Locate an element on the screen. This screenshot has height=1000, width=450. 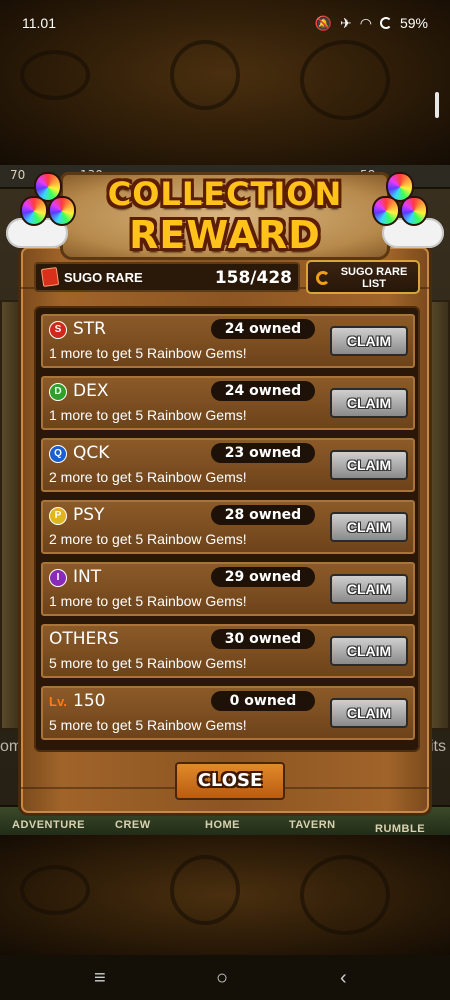
title-line-1: COLLECTION is located at coordinates (225, 194).